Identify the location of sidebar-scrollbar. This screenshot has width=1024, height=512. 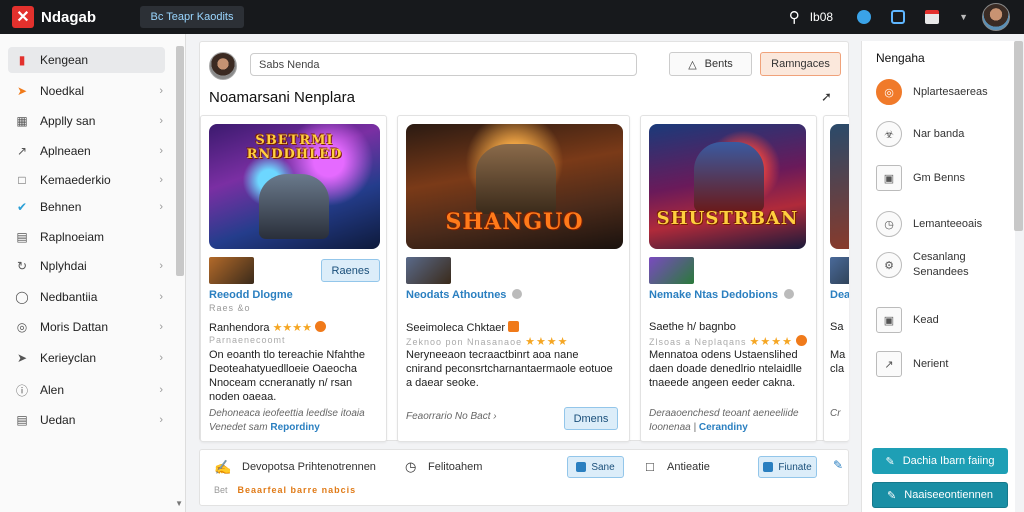
(180, 161).